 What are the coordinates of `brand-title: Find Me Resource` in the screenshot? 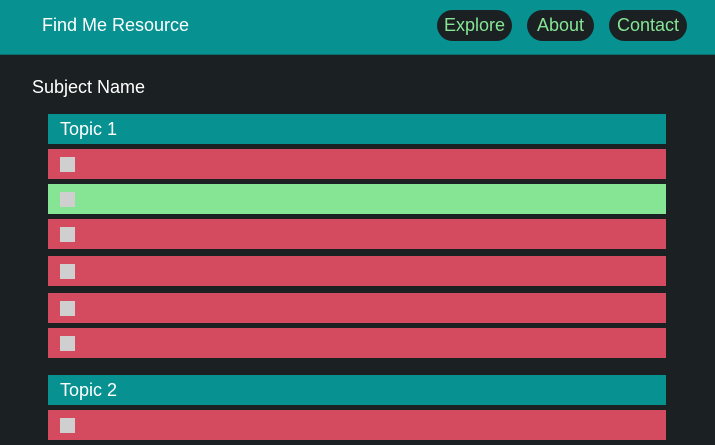 It's located at (115, 25).